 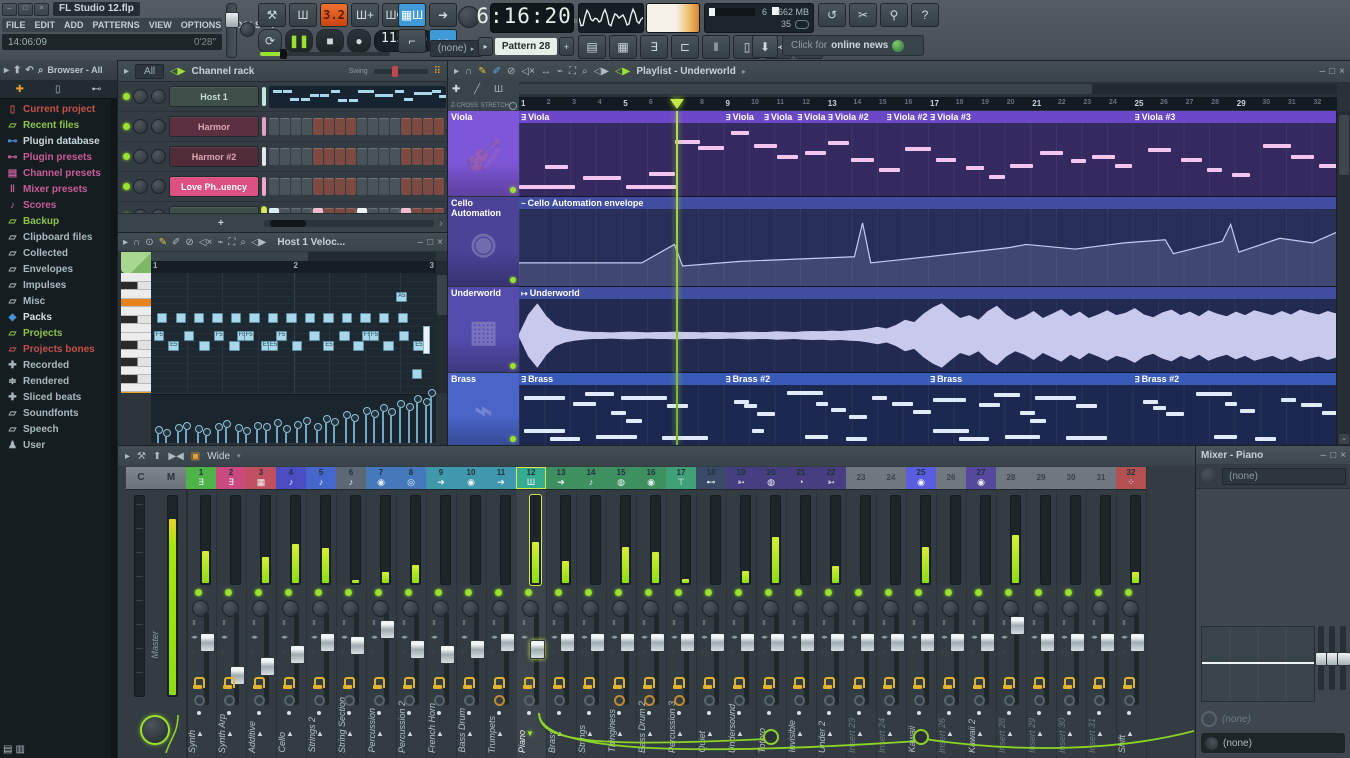 What do you see at coordinates (281, 335) in the screenshot?
I see `pr-note: F5` at bounding box center [281, 335].